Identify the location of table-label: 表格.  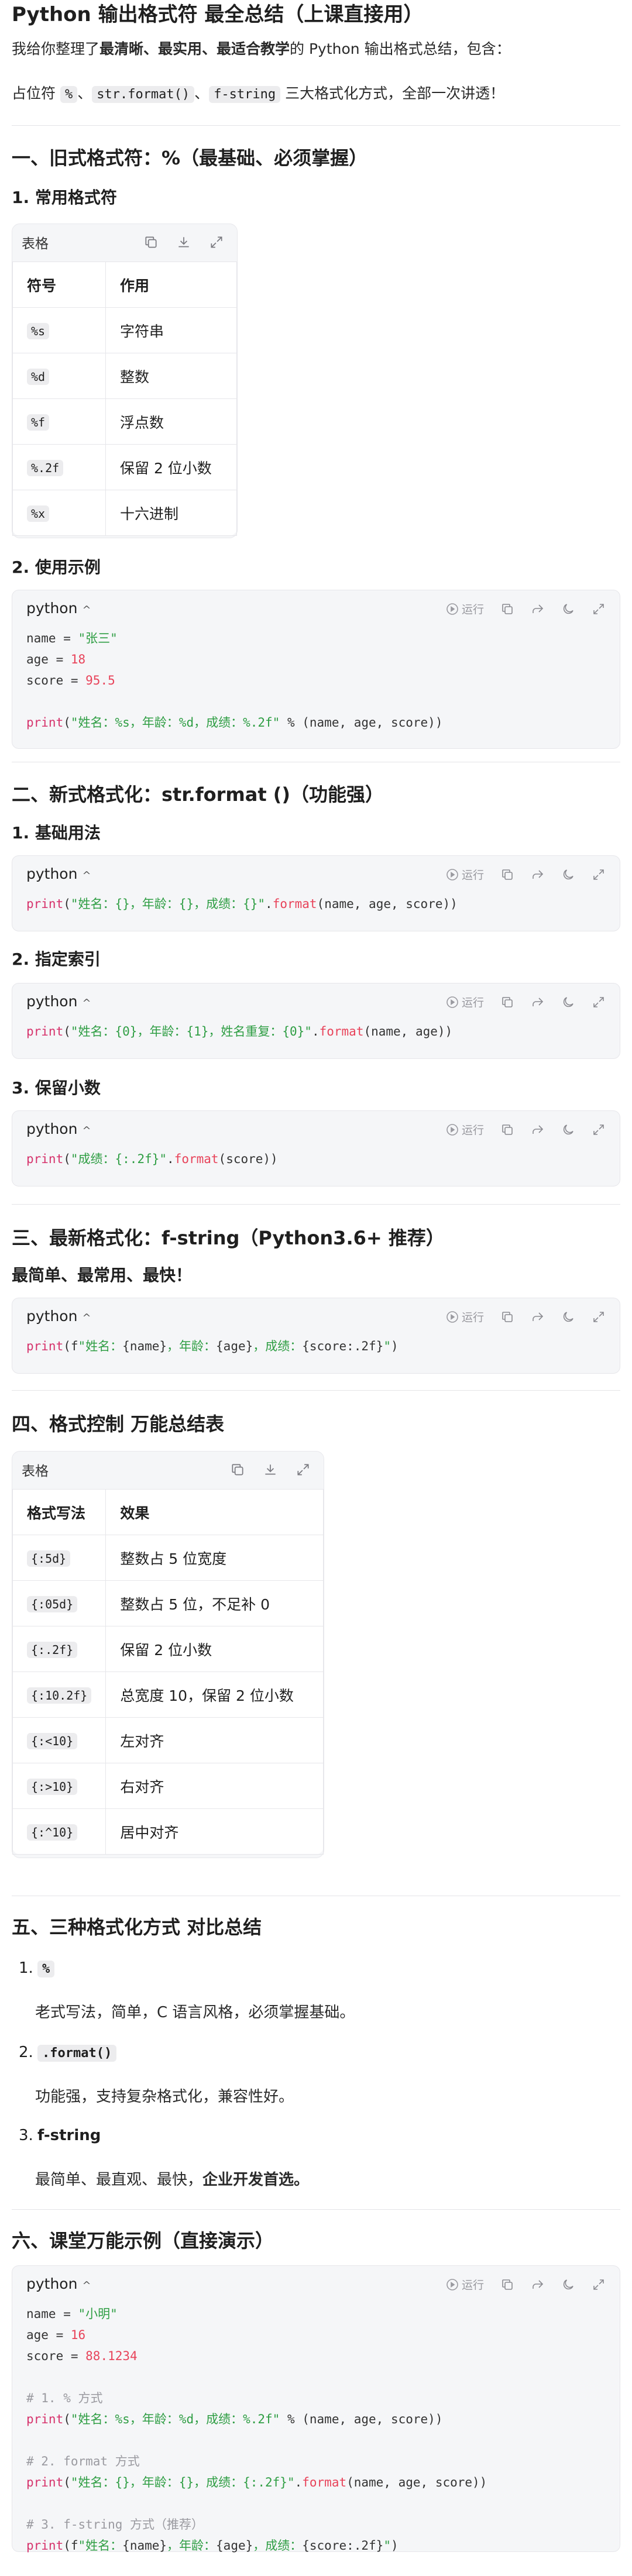
(35, 244).